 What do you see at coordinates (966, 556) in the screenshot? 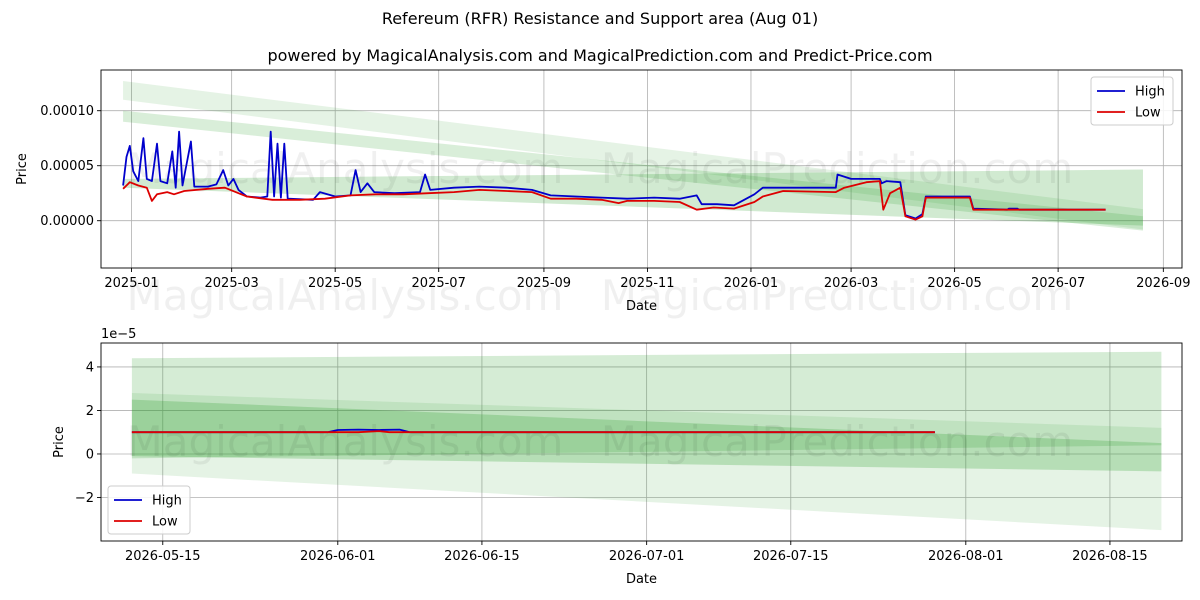
I see `x-tick-label: 2026-08-01` at bounding box center [966, 556].